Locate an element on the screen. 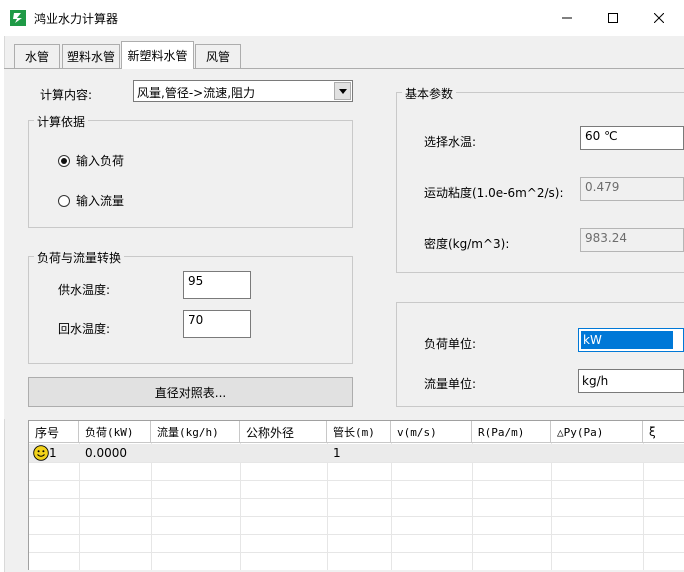 This screenshot has width=684, height=572. column-header: 流量(kg/h) is located at coordinates (195, 432).